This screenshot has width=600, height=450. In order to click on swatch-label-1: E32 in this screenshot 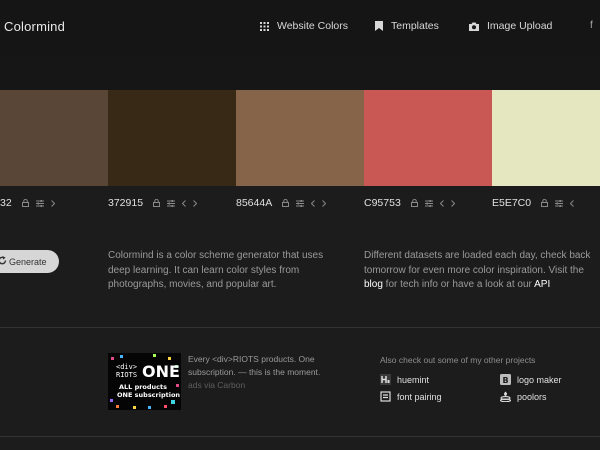, I will do `click(31, 203)`.